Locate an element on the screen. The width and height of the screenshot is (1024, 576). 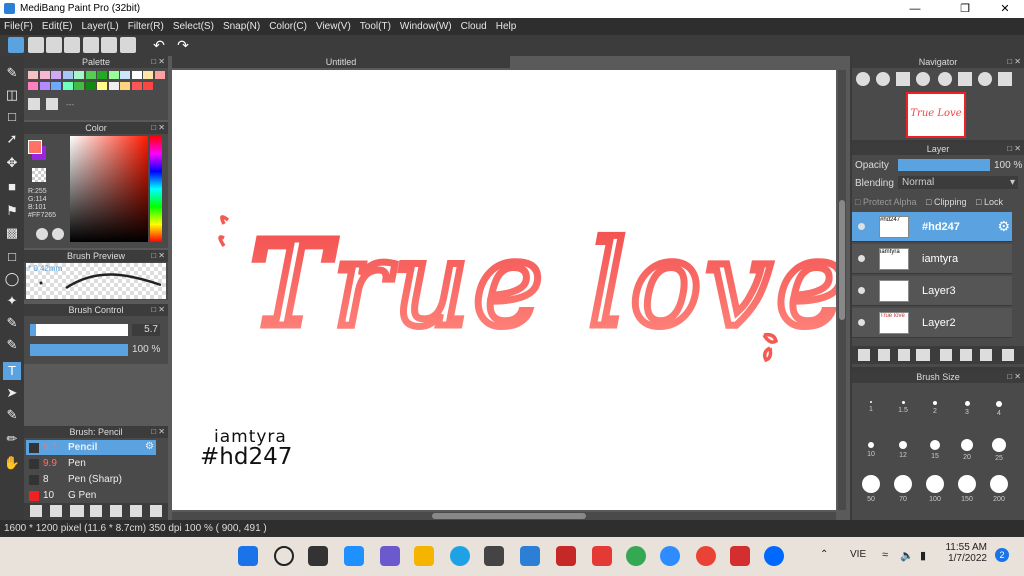
brush-size-option: 100 is located at coordinates (935, 488).